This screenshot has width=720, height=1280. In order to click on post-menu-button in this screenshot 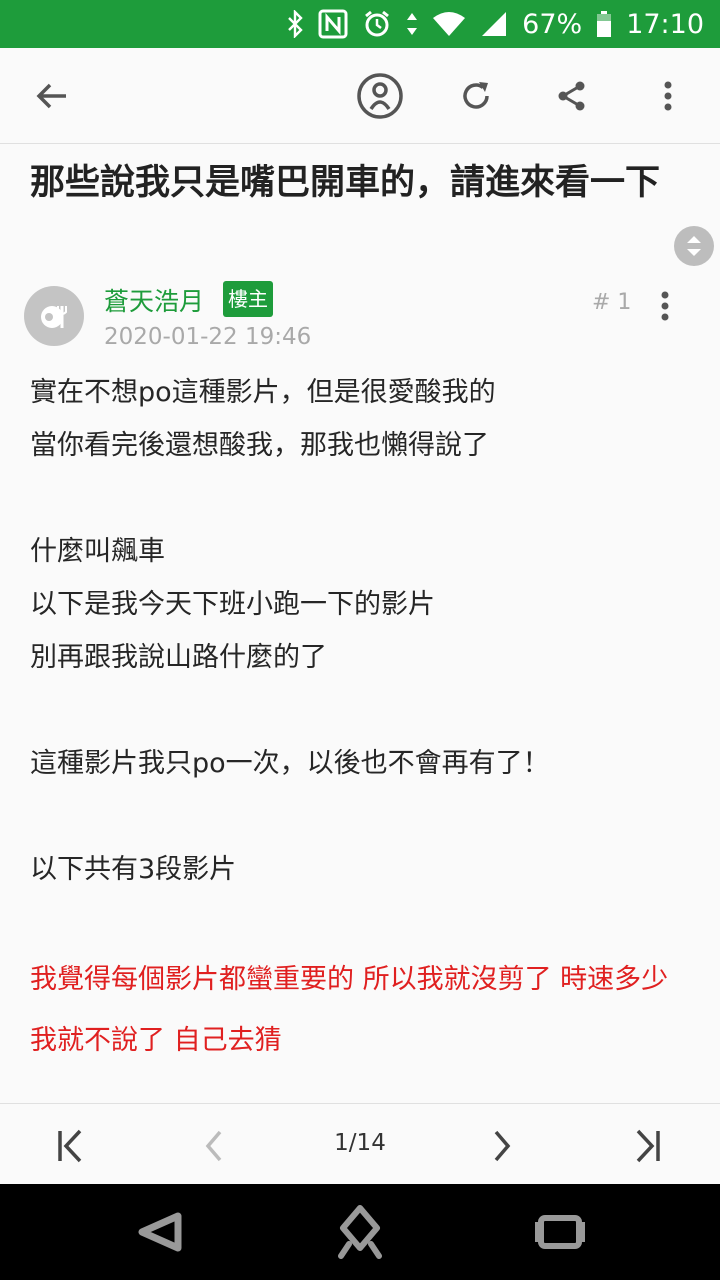, I will do `click(665, 306)`.